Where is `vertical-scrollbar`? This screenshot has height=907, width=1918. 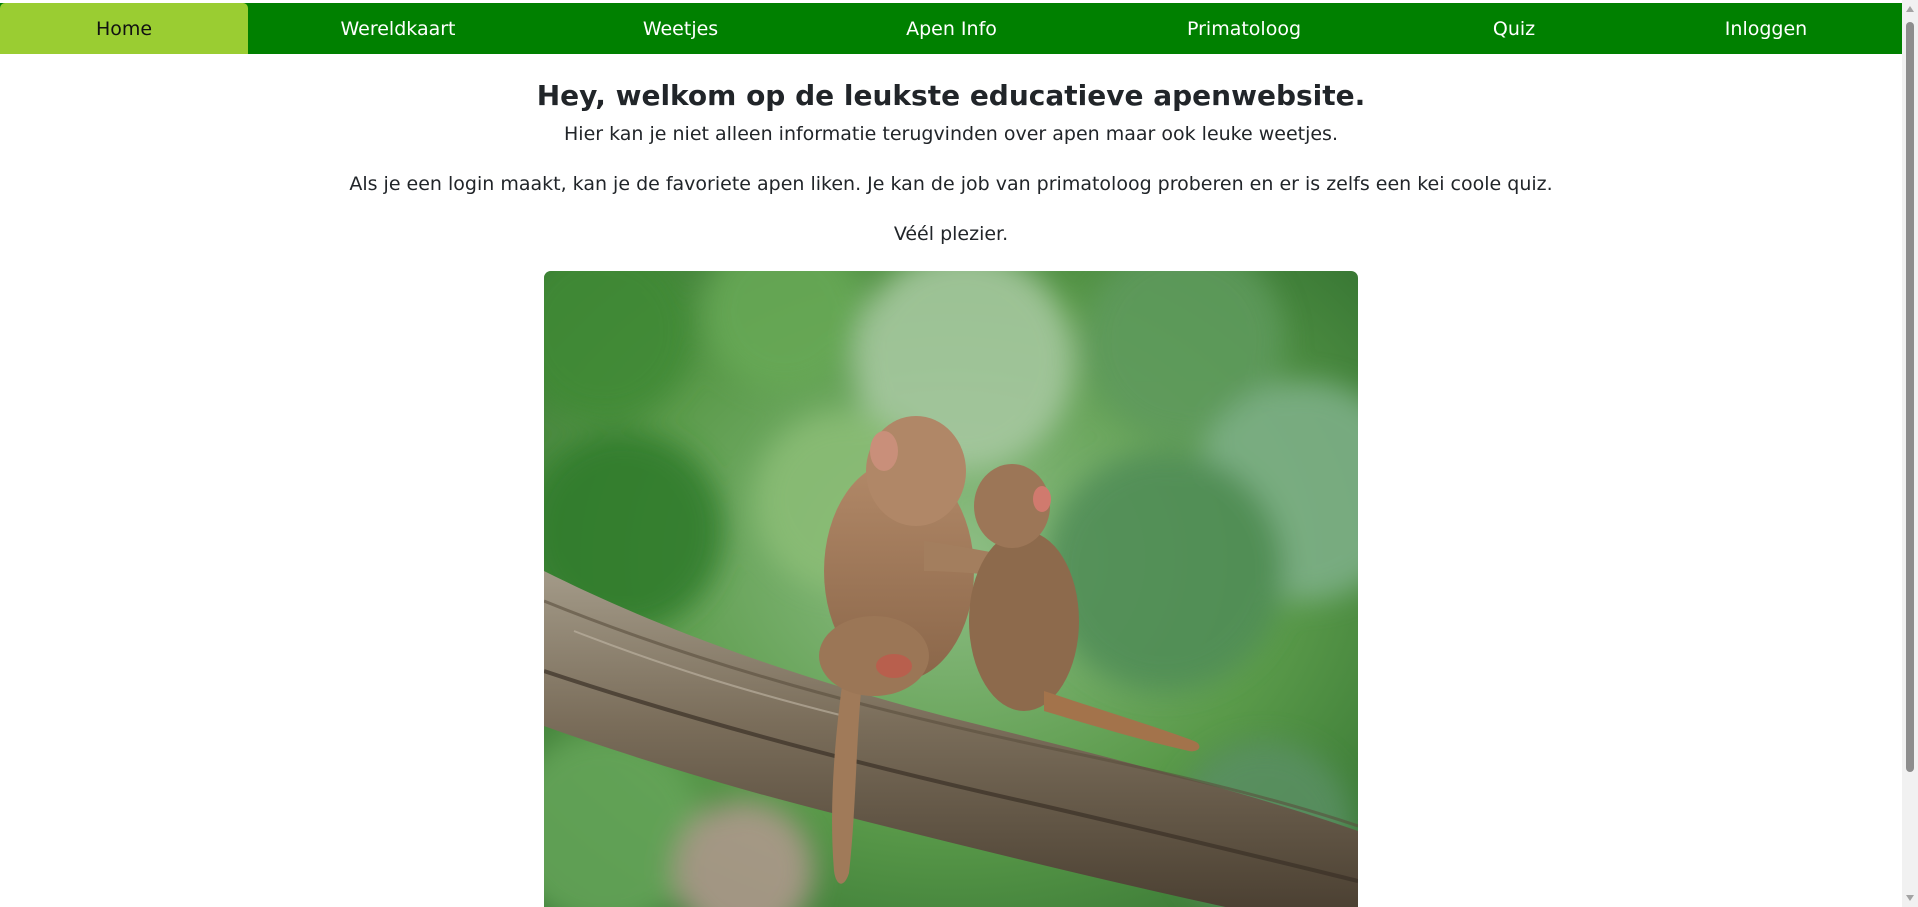 vertical-scrollbar is located at coordinates (1910, 453).